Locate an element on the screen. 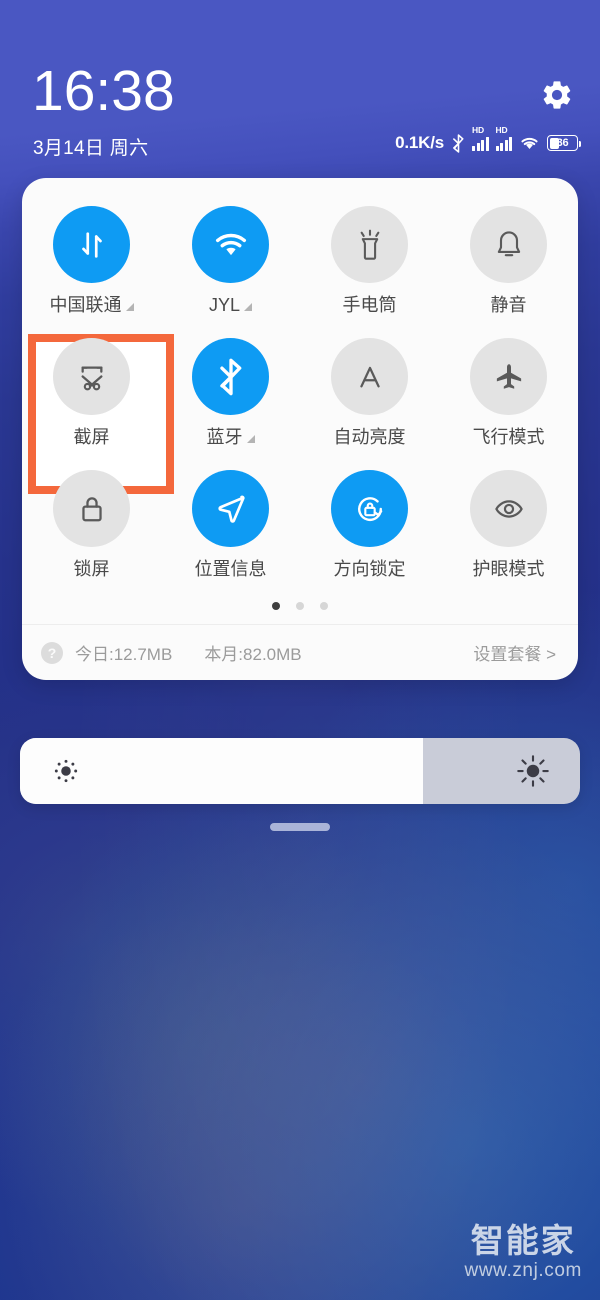 This screenshot has height=1300, width=600. toggle-label-row: 护眼模式 is located at coordinates (509, 569).